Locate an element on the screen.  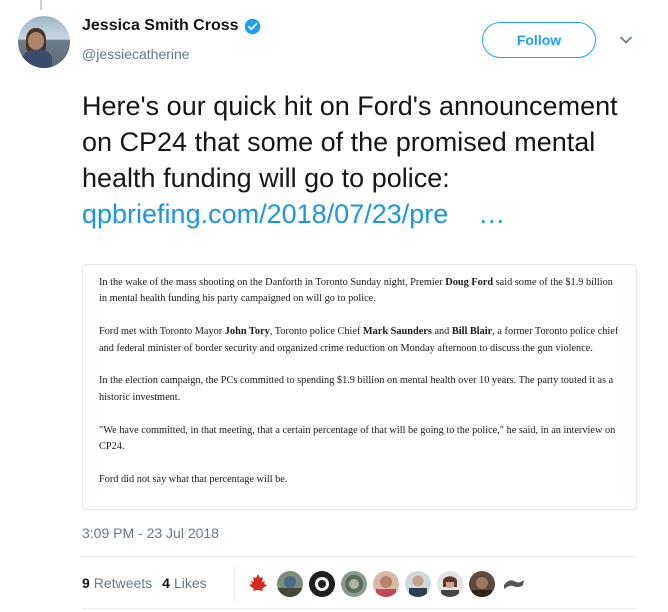
follow-button: Follow is located at coordinates (539, 40).